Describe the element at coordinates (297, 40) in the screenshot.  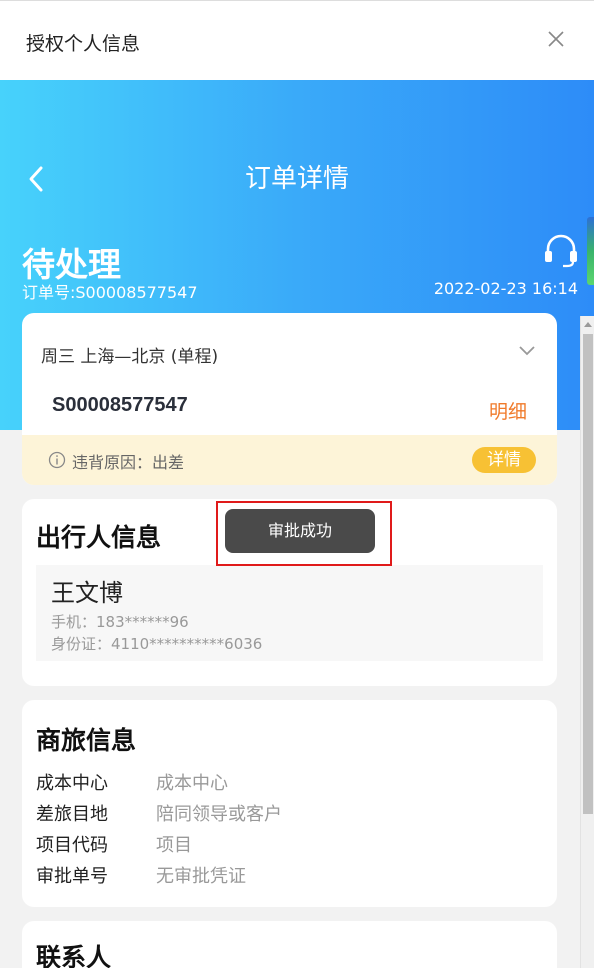
I see `dialog-header: 授权个人信息` at that location.